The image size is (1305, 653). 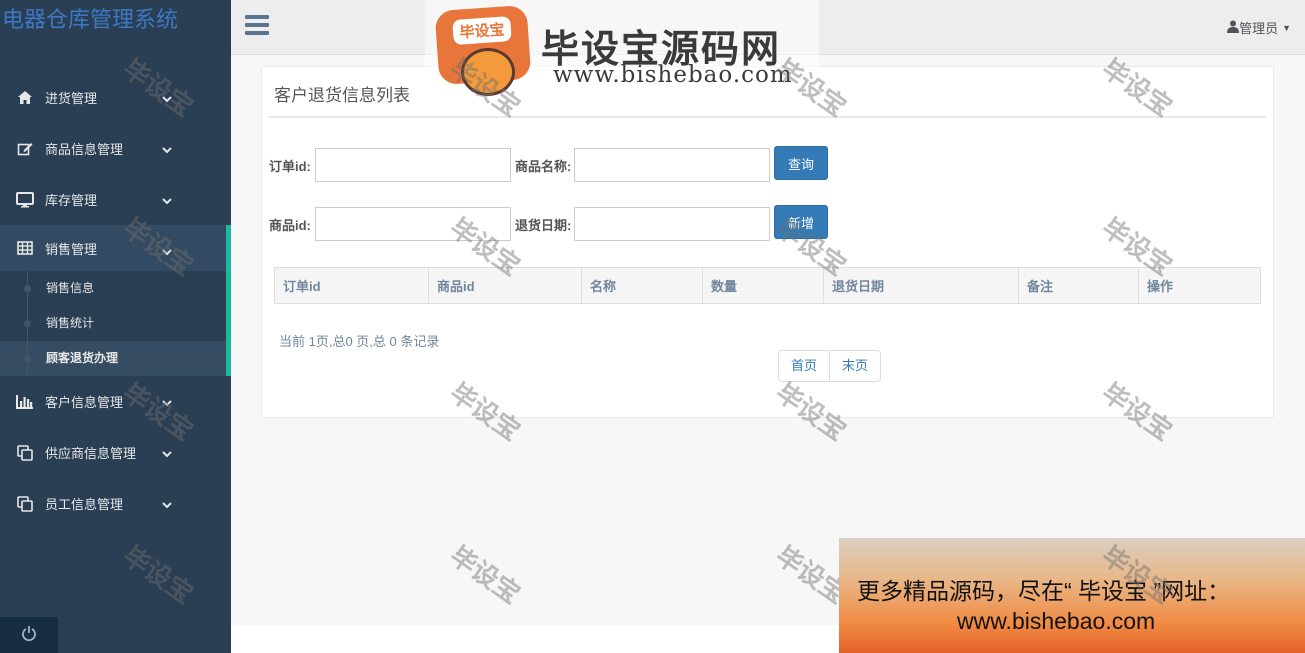 What do you see at coordinates (767, 117) in the screenshot?
I see `divider` at bounding box center [767, 117].